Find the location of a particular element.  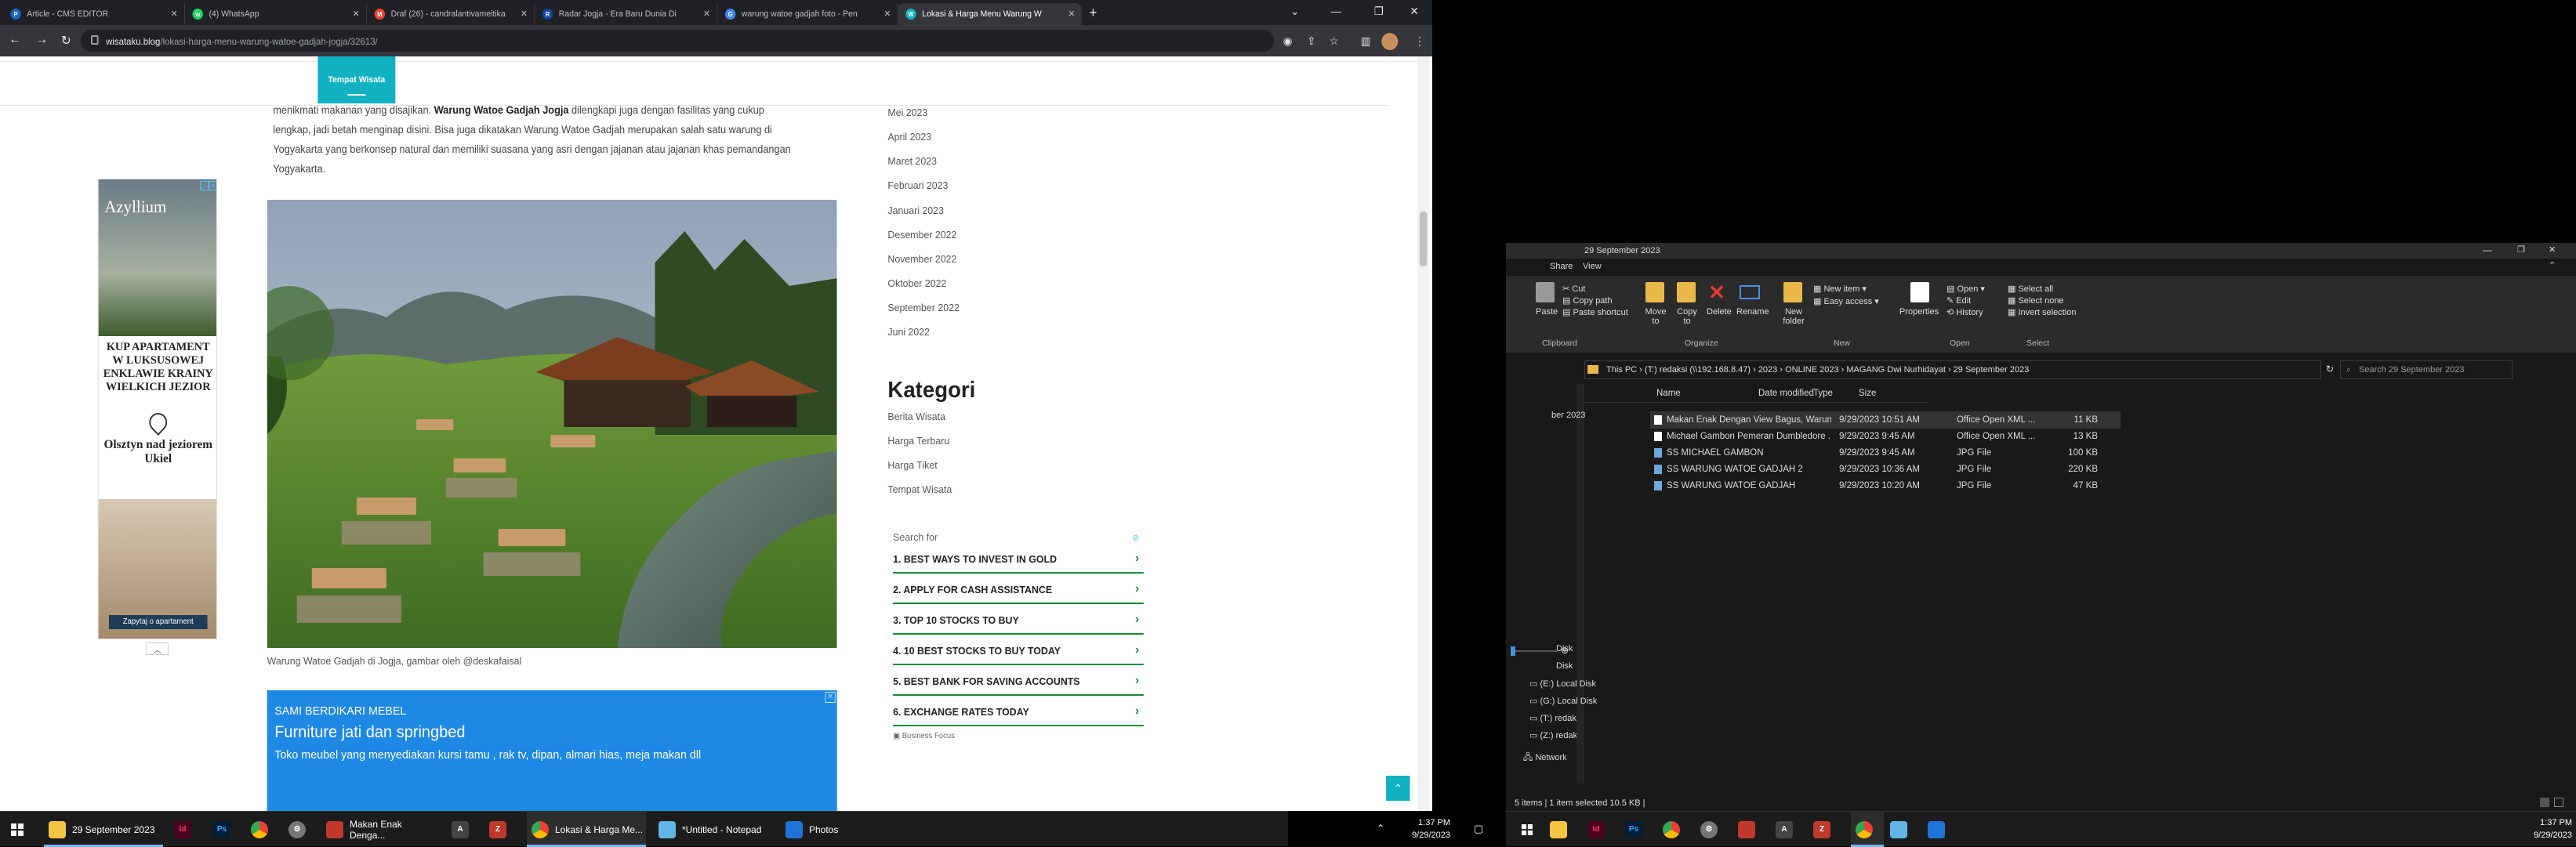

archive-link: Mei 2023 is located at coordinates (907, 113).